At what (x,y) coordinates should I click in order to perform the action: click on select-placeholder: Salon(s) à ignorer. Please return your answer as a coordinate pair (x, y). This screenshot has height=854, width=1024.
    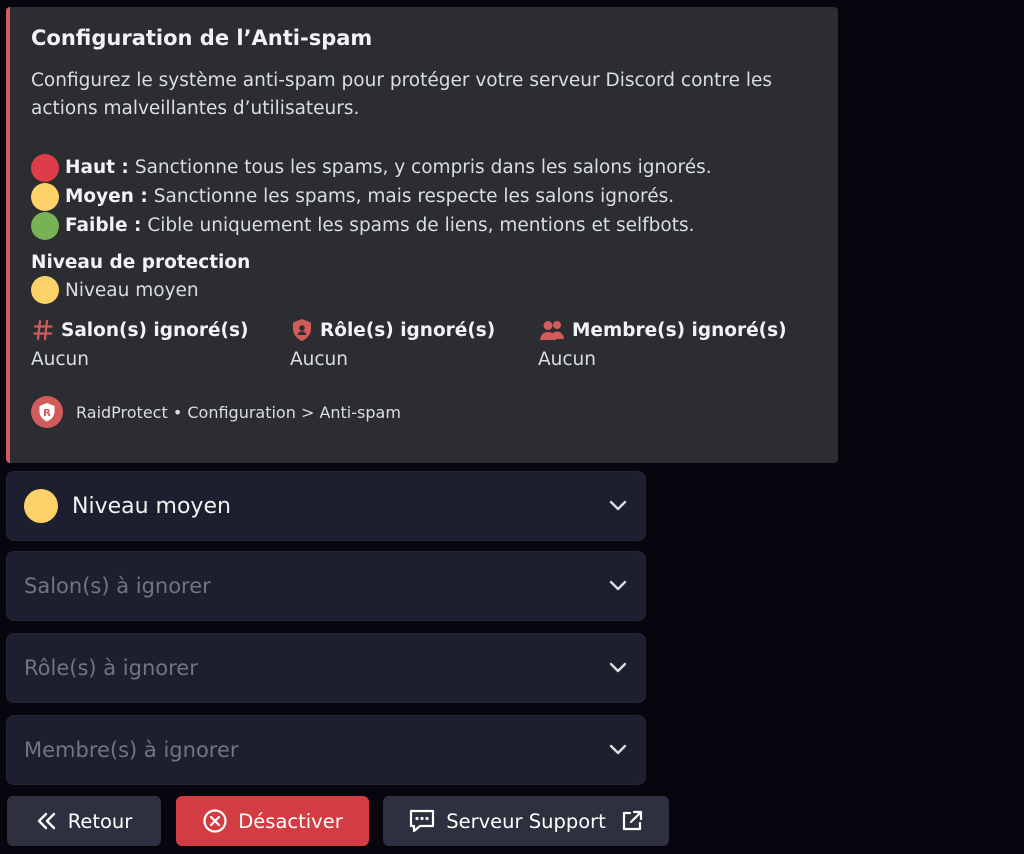
    Looking at the image, I should click on (117, 586).